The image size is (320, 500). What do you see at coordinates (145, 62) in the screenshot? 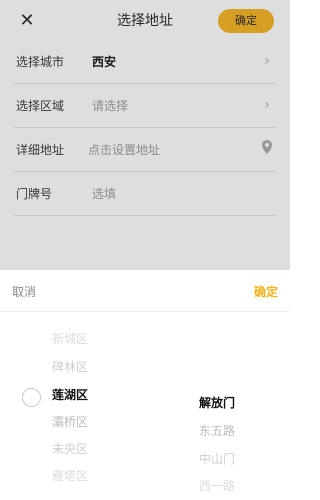
I see `city-row: 选择城市 西安 ›` at bounding box center [145, 62].